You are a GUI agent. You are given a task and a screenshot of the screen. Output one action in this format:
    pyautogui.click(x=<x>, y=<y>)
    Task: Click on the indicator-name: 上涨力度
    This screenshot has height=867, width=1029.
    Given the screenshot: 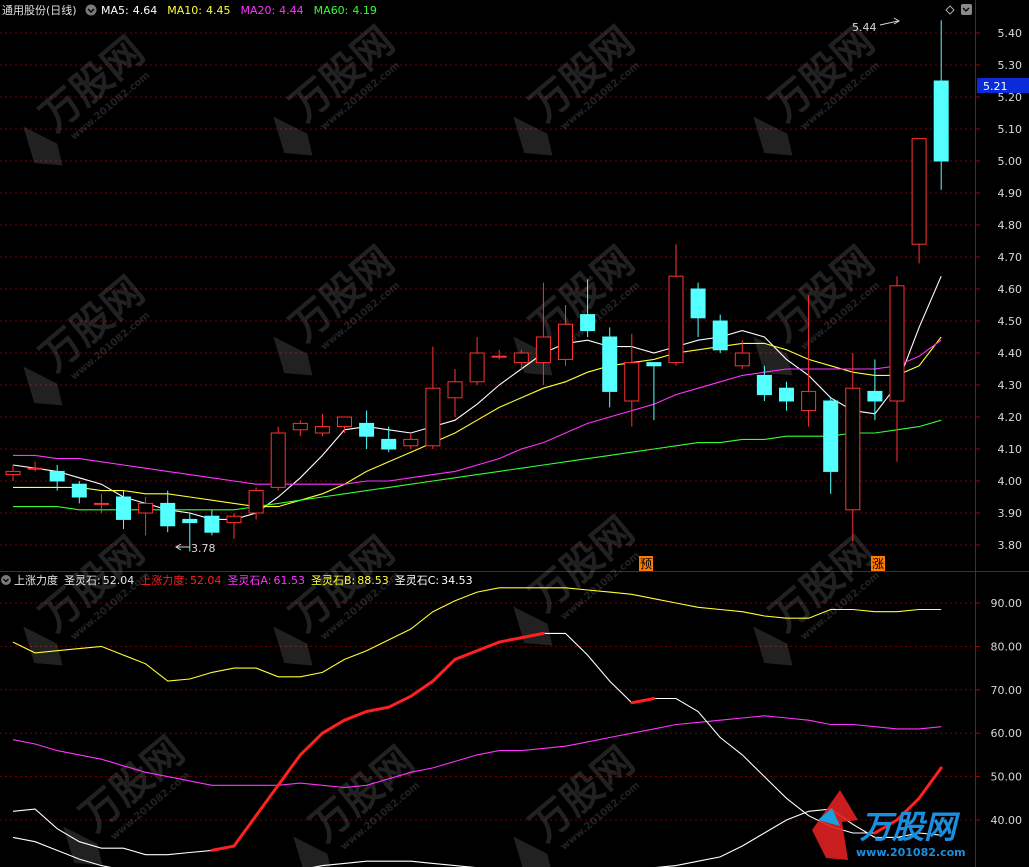 What is the action you would take?
    pyautogui.click(x=36, y=580)
    